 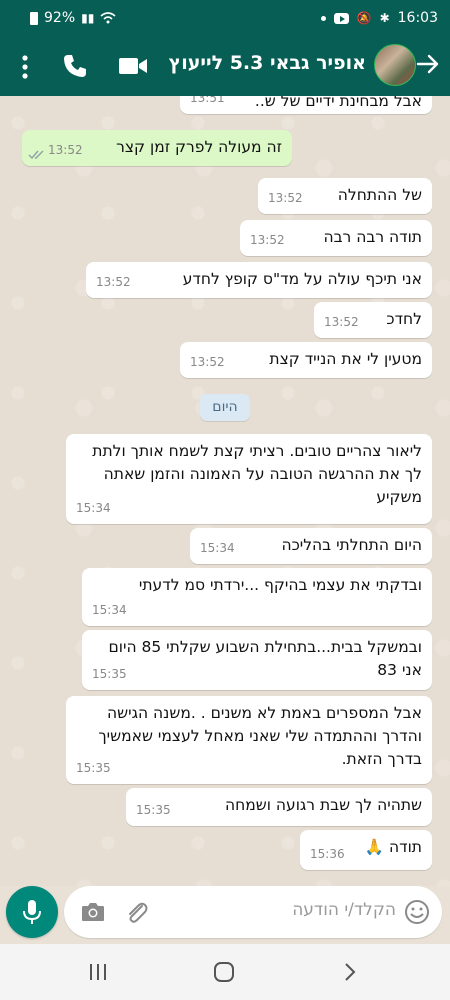 What do you see at coordinates (311, 546) in the screenshot?
I see `message-bubble: היום התחלתי בהליכה 15:34` at bounding box center [311, 546].